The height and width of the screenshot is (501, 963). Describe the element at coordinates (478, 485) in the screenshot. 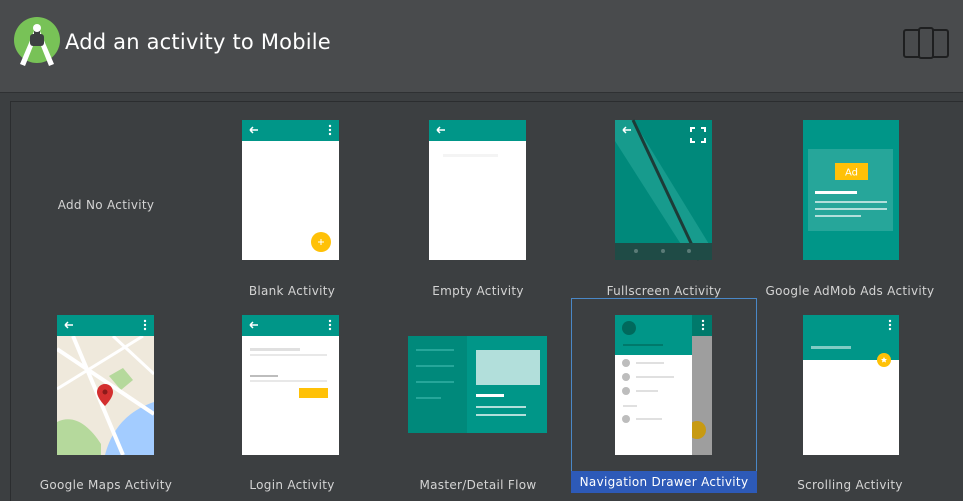

I see `template-label: Master/Detail Flow` at that location.